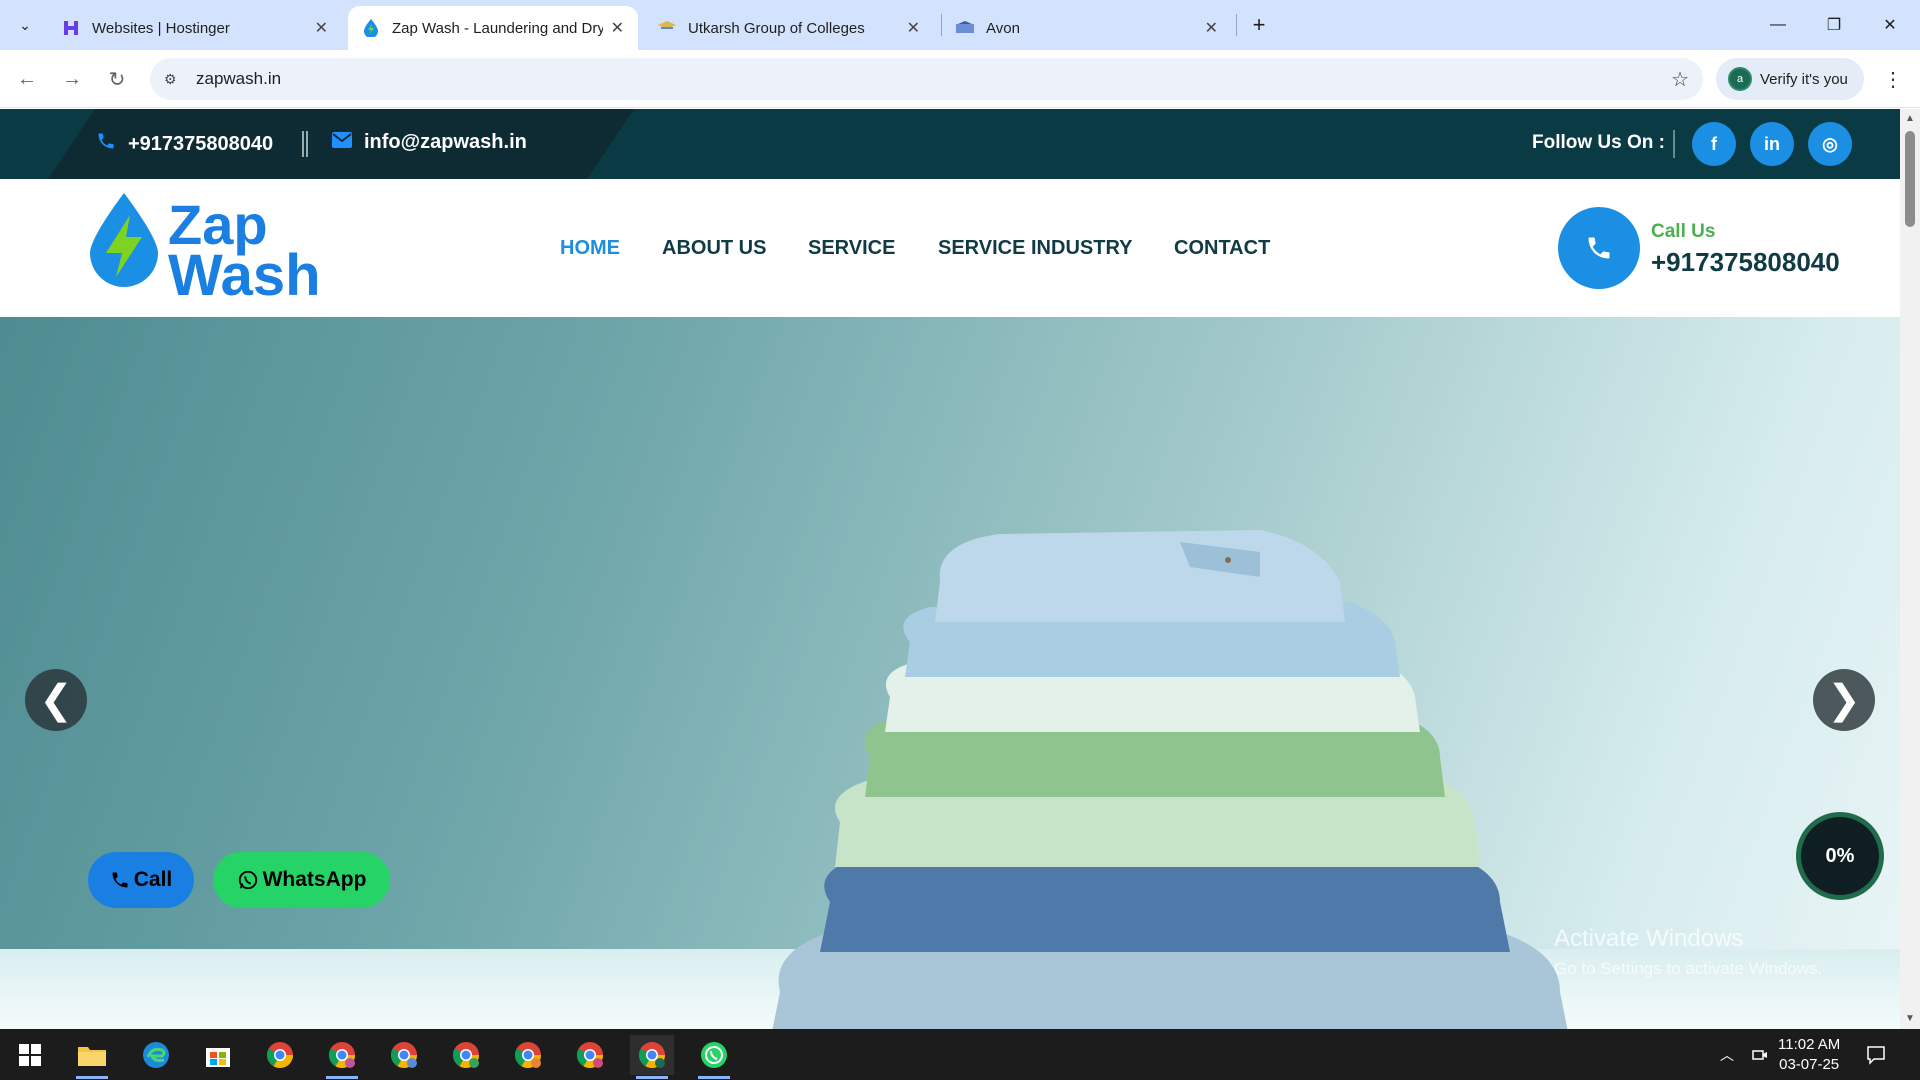  I want to click on activate-windows-subtitle: Go to Settings to activate Windows., so click(1688, 968).